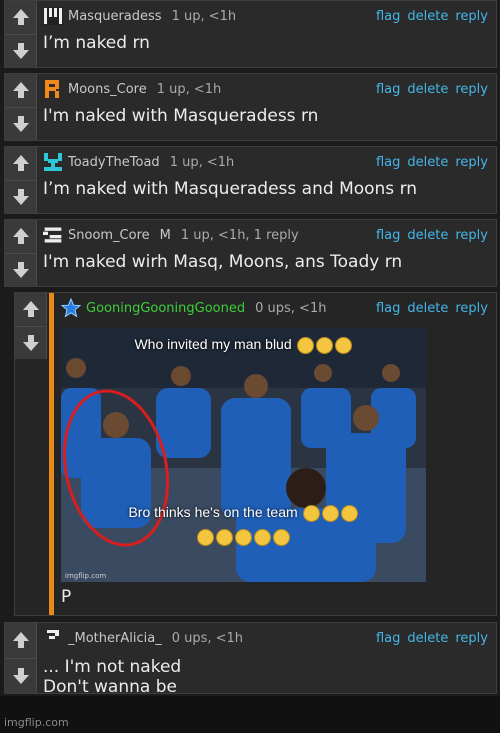  What do you see at coordinates (239, 235) in the screenshot?
I see `comment-meta: 1 up, <1h, 1 reply` at bounding box center [239, 235].